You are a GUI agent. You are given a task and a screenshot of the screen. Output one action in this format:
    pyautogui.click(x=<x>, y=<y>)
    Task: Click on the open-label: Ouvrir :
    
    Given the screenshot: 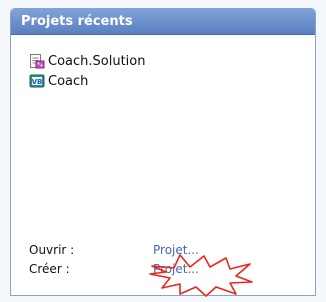 What is the action you would take?
    pyautogui.click(x=52, y=249)
    